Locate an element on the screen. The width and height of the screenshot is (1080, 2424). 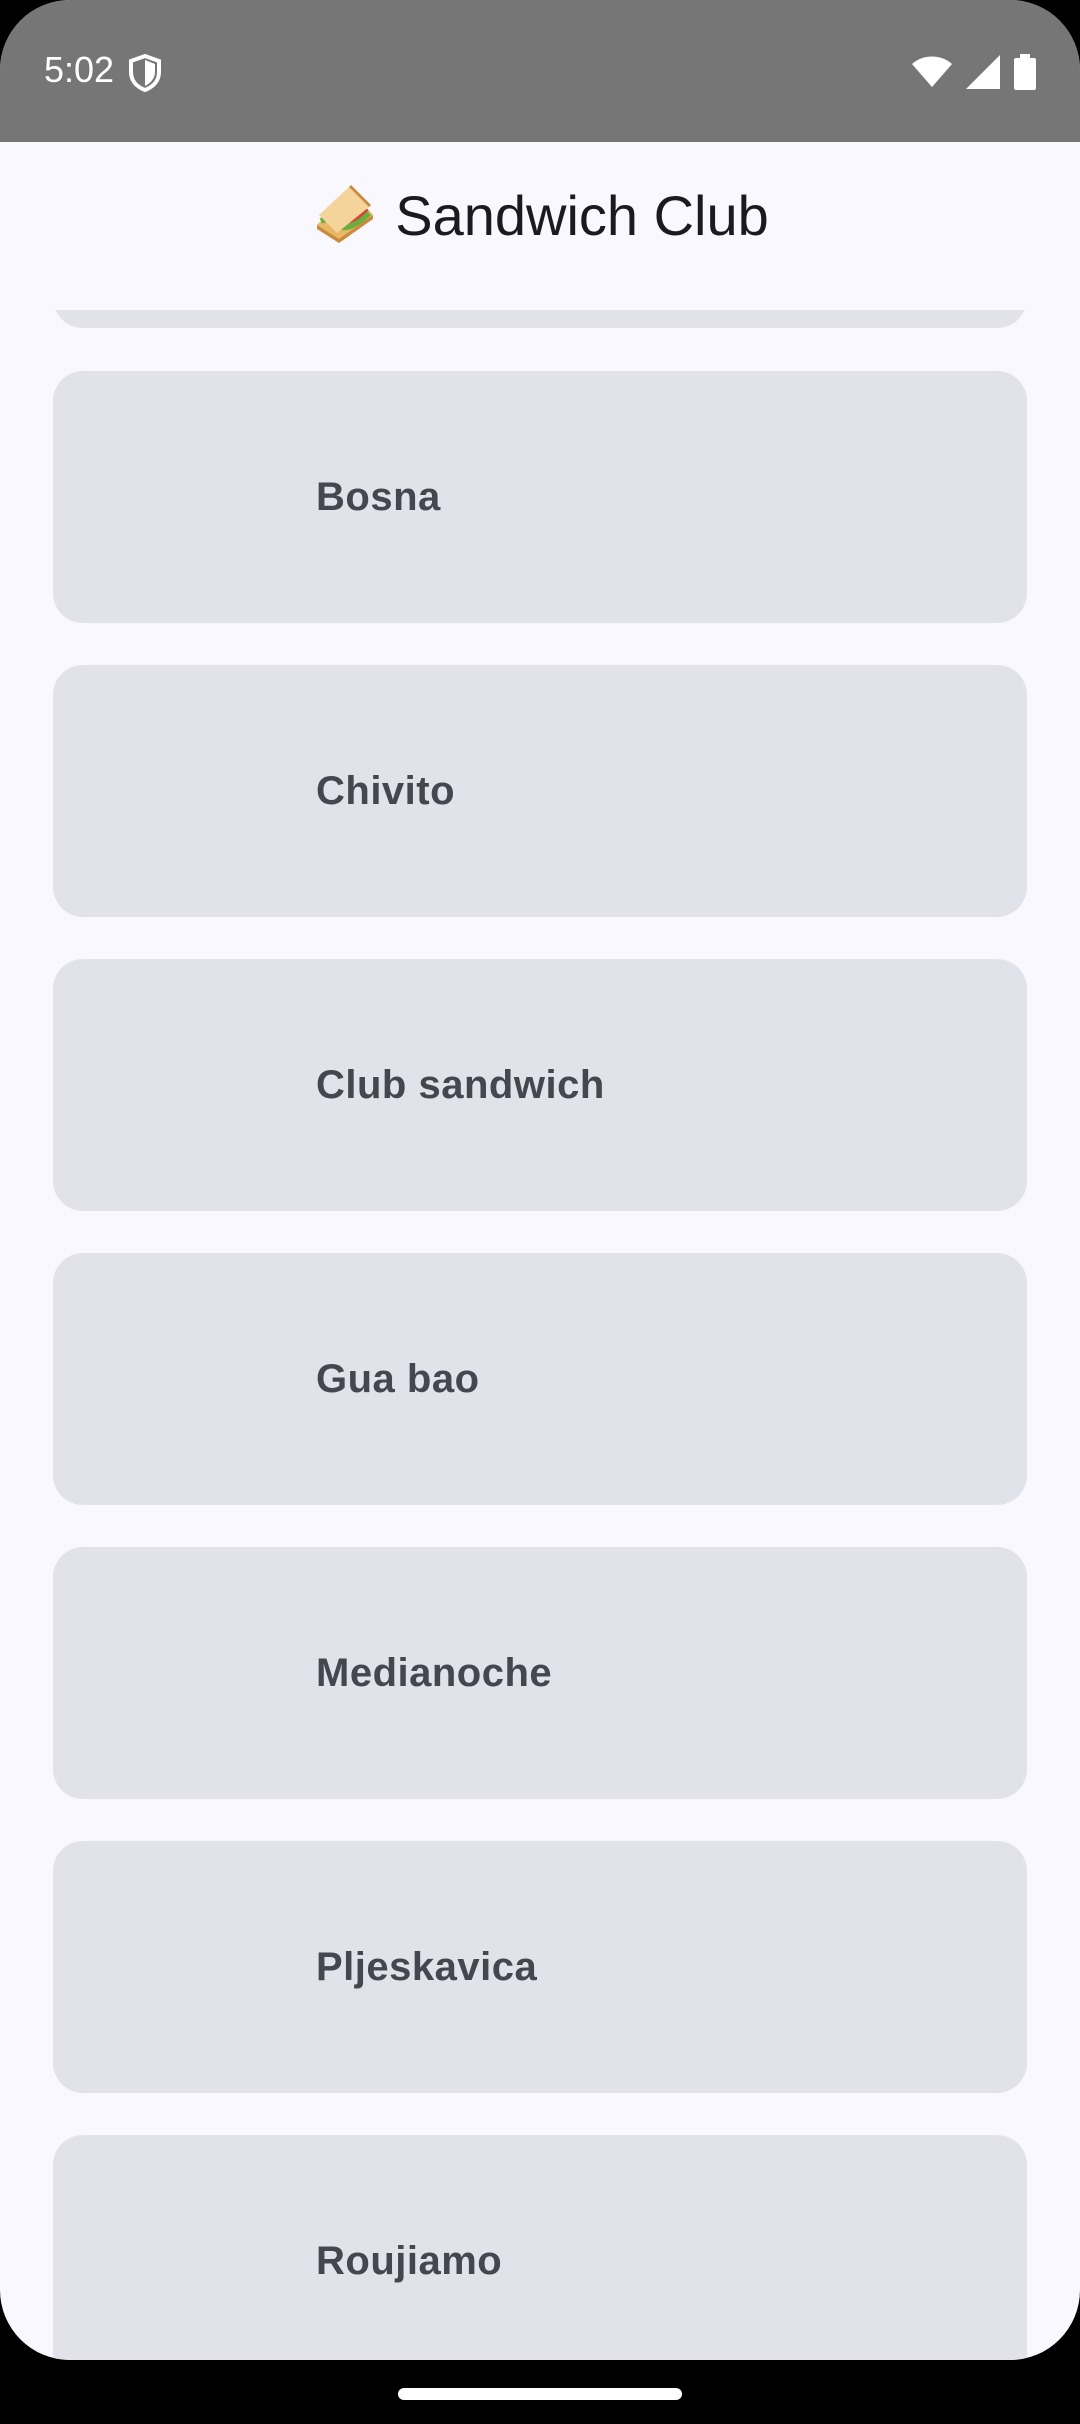
app-title-text: Sandwich Club is located at coordinates (582, 215).